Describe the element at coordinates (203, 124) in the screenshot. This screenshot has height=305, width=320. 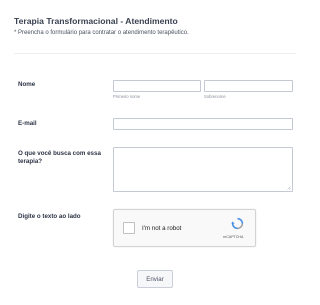
I see `email-field` at that location.